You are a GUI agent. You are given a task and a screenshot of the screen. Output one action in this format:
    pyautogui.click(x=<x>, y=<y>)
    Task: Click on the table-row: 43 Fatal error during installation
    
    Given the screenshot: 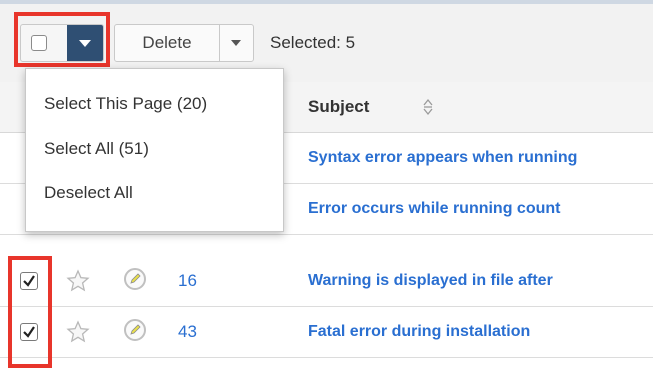 What is the action you would take?
    pyautogui.click(x=326, y=332)
    